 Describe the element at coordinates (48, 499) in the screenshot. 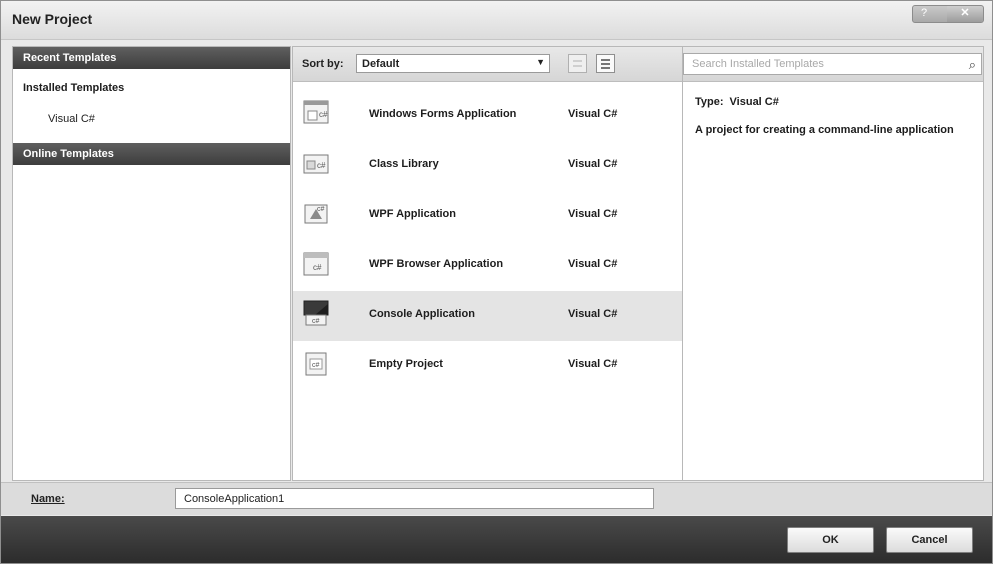

I see `name-label: Name:` at that location.